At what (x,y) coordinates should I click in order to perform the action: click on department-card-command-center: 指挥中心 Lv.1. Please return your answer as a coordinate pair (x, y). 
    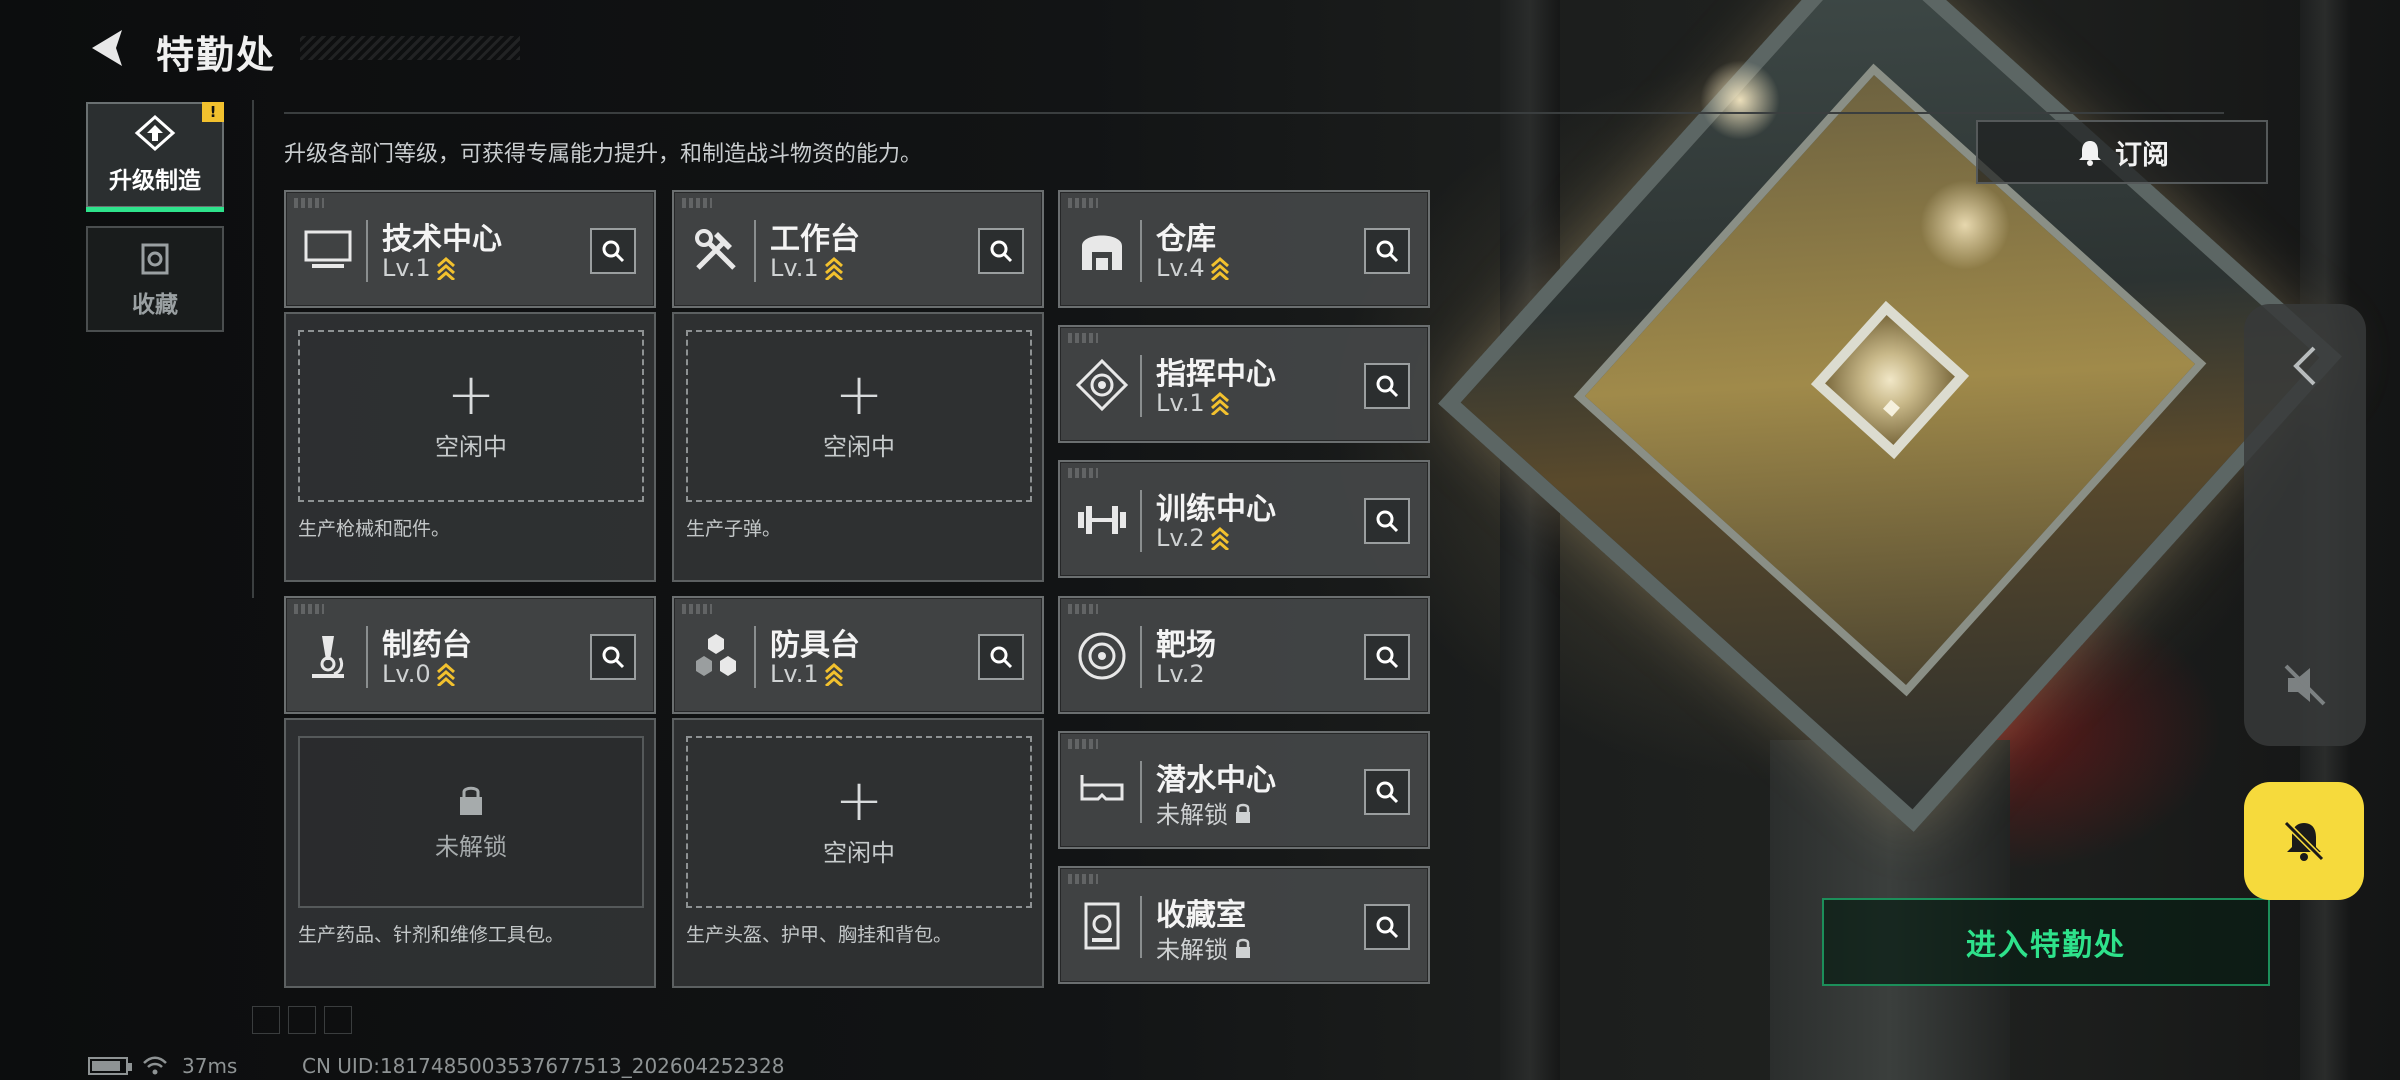
    Looking at the image, I should click on (1244, 384).